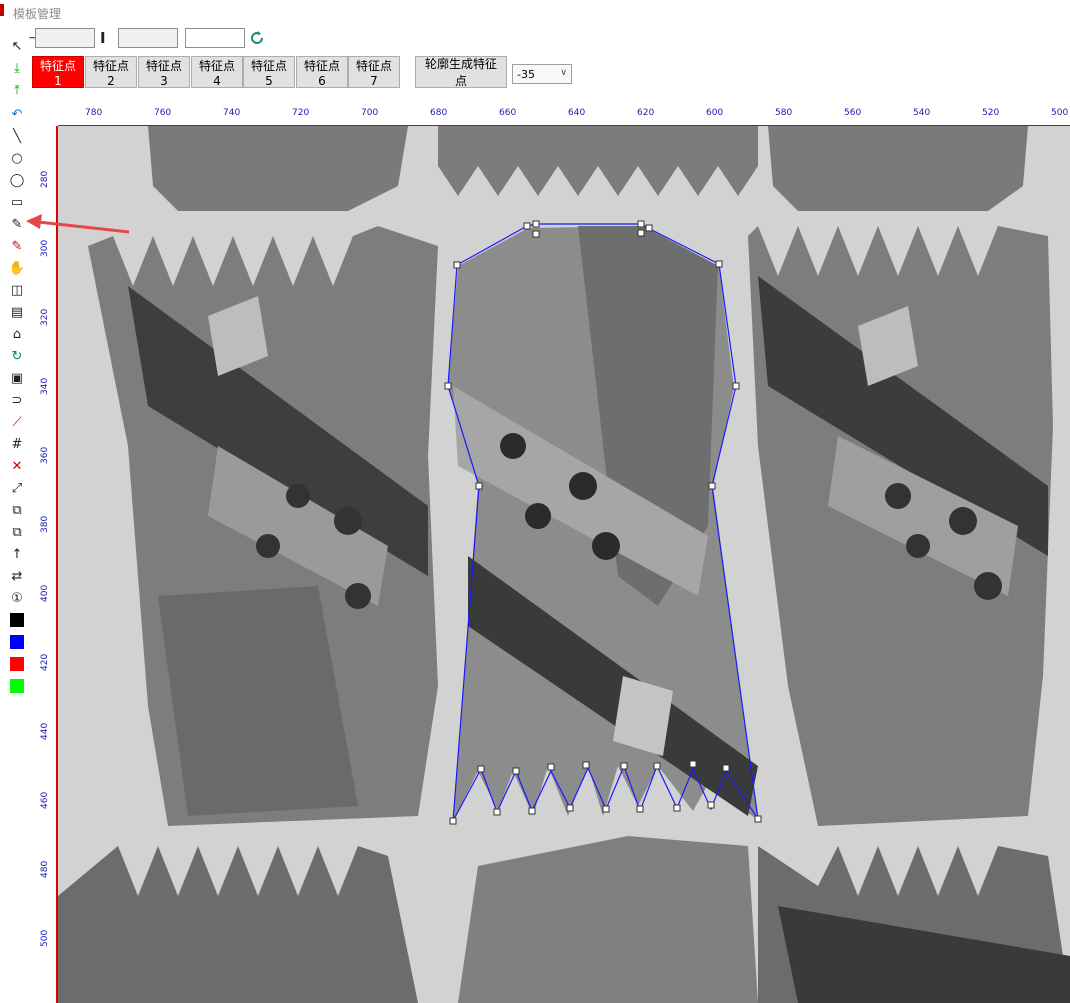 This screenshot has width=1070, height=1003. I want to click on pointer-icon: ↖, so click(17, 46).